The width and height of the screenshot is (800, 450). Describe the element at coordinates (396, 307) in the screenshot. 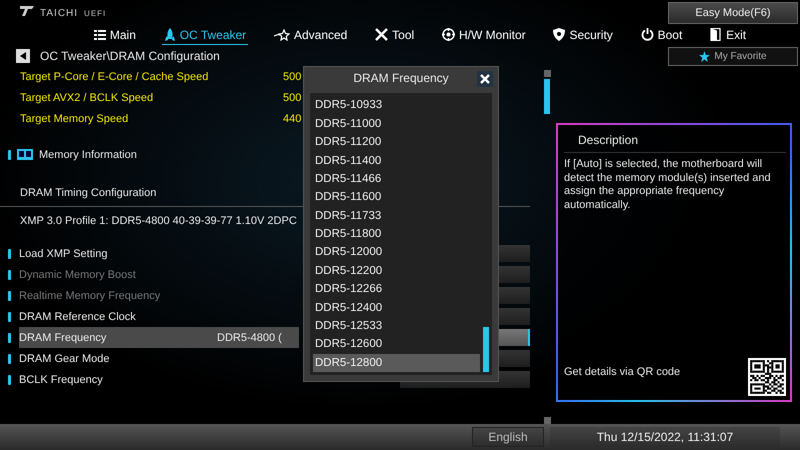

I see `frequency-option: DDR5-12400` at that location.